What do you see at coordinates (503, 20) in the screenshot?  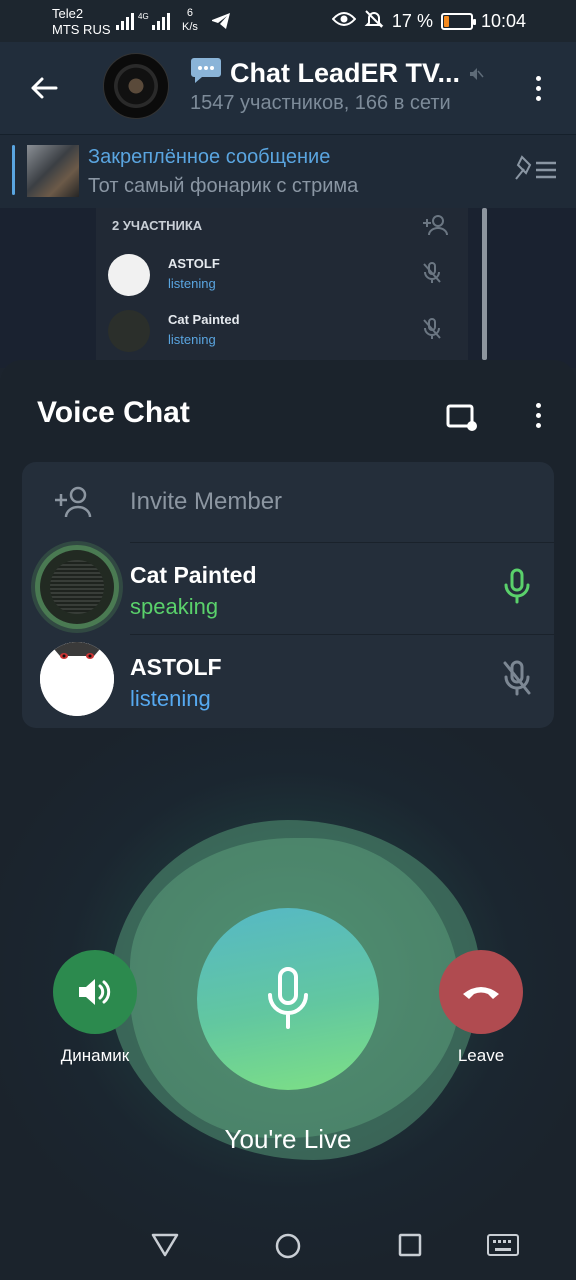 I see `clock: 10:04` at bounding box center [503, 20].